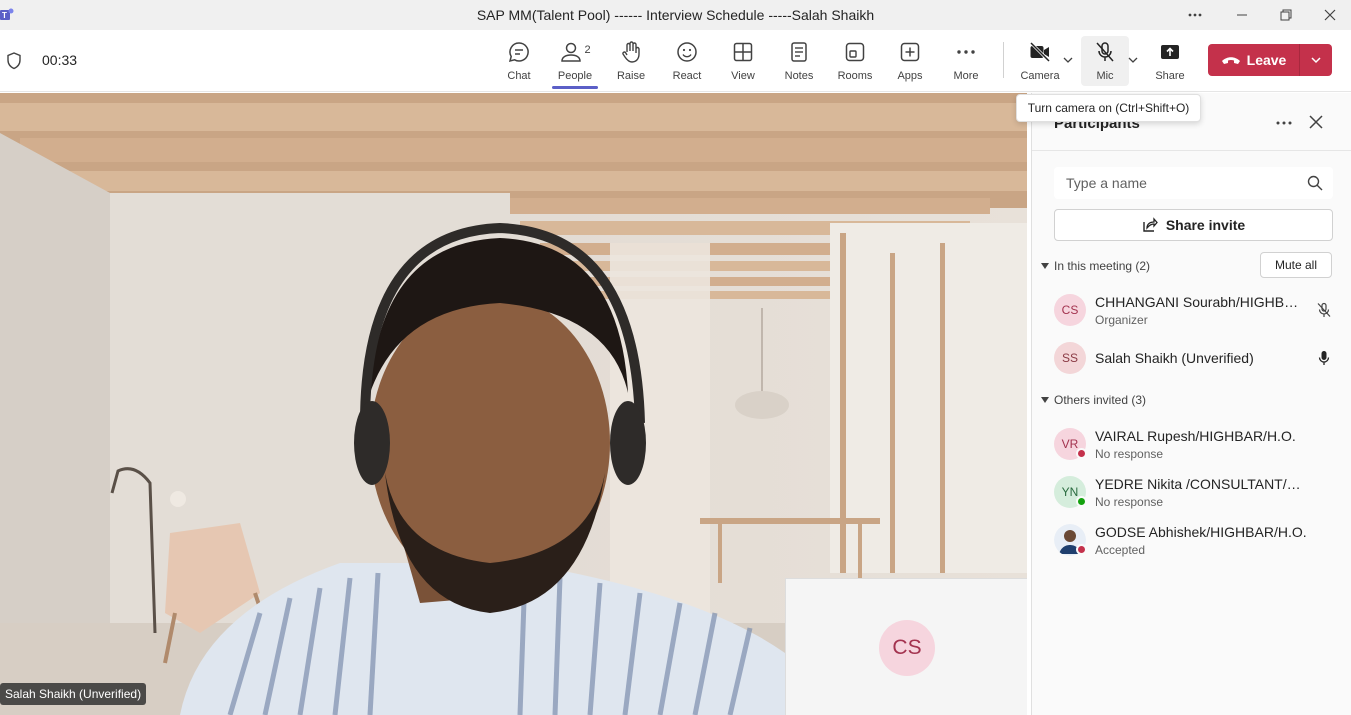 The height and width of the screenshot is (715, 1351). What do you see at coordinates (1199, 540) in the screenshot?
I see `invited-participant-row: GODSE Abhishek/HIGHBAR/H.O. Accepted` at bounding box center [1199, 540].